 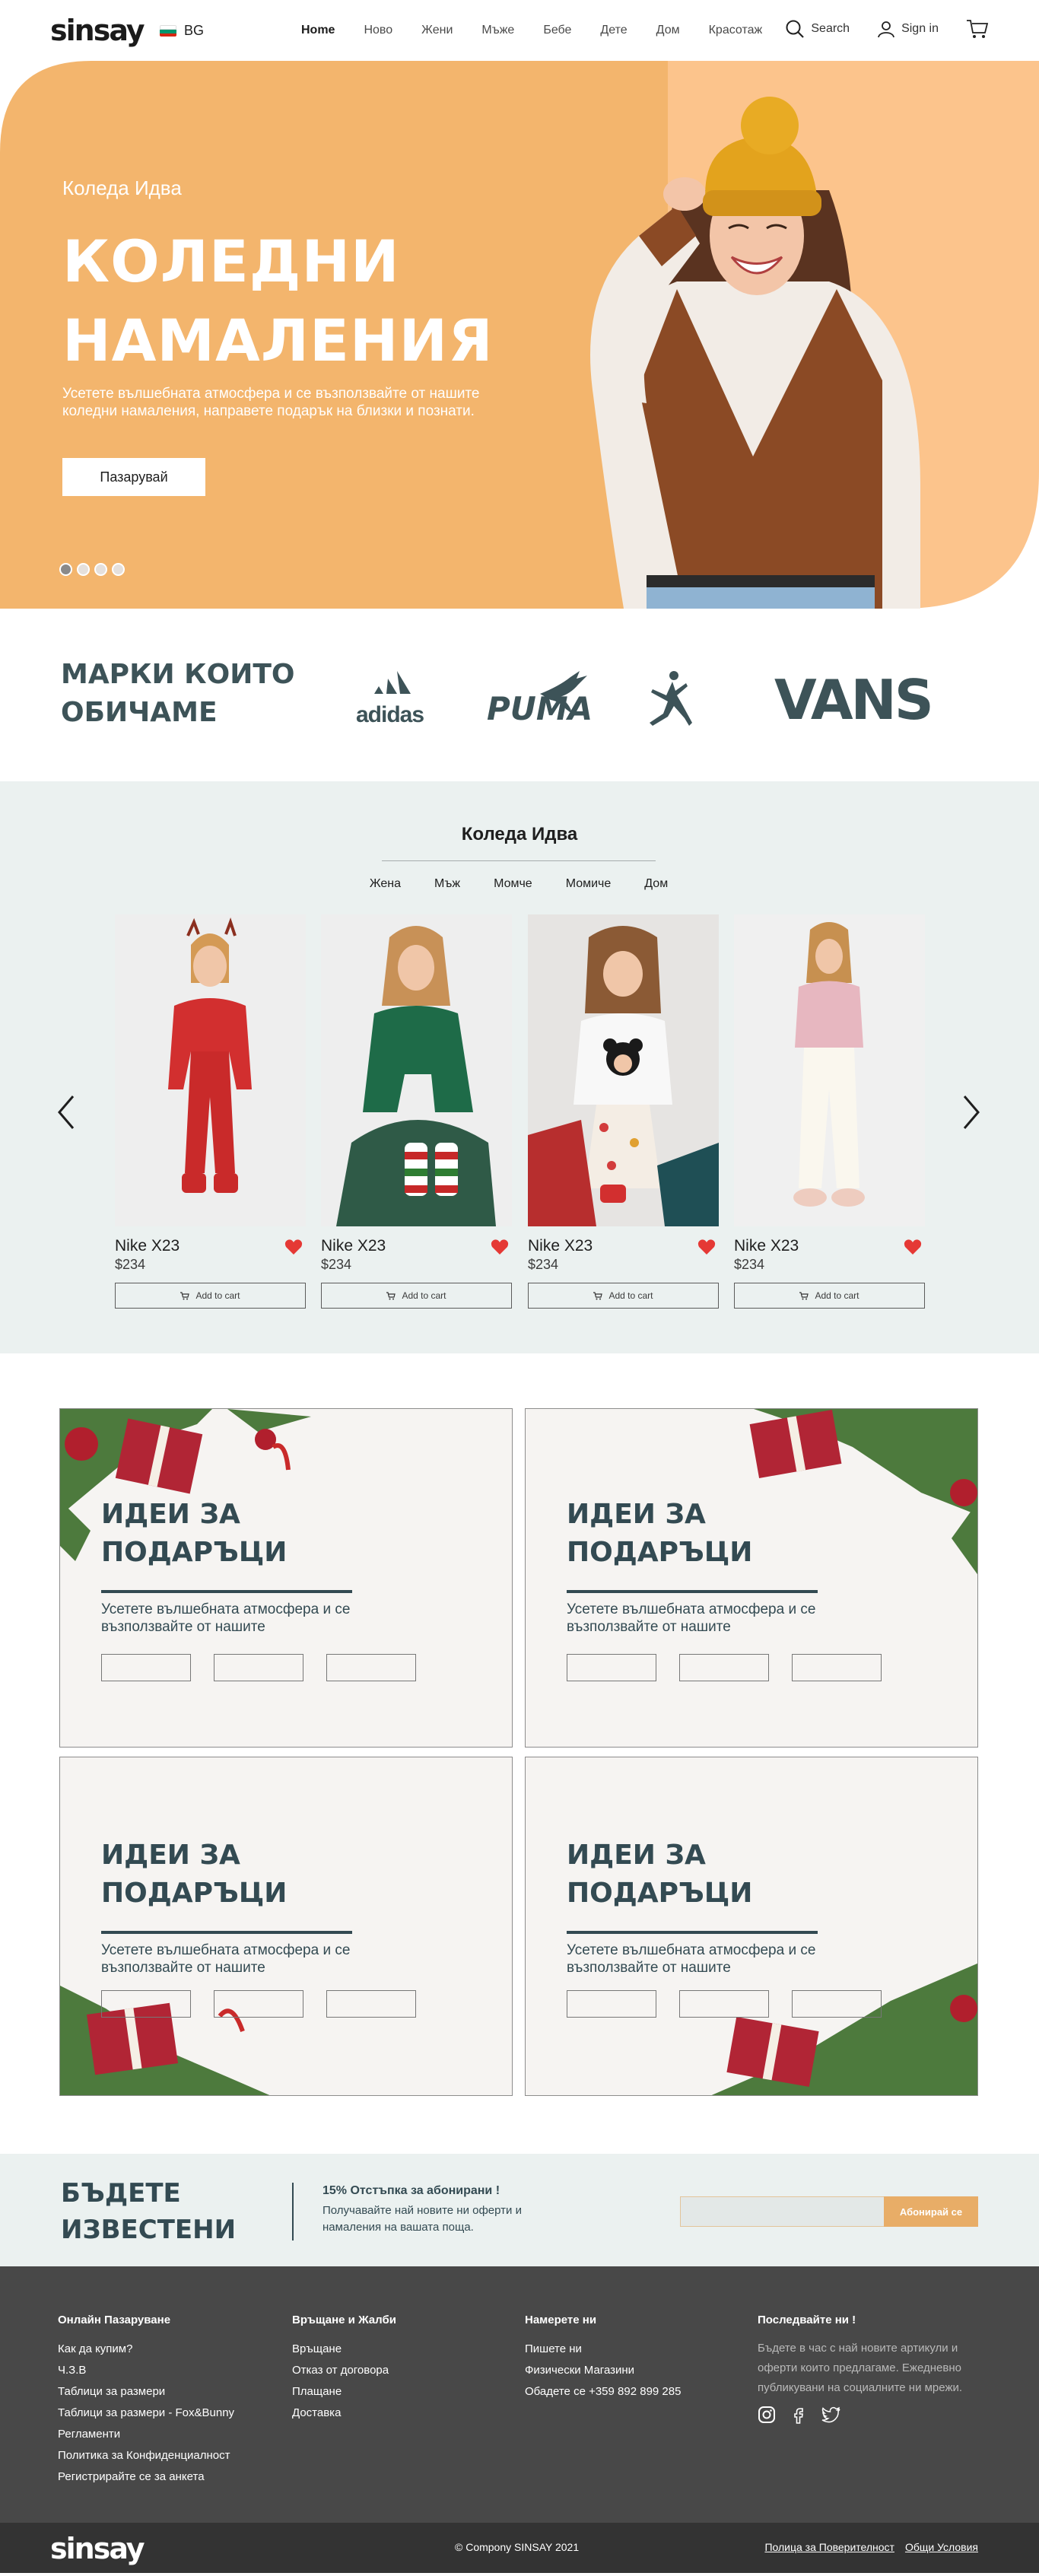 What do you see at coordinates (392, 700) in the screenshot?
I see `brand-adidas: adidas` at bounding box center [392, 700].